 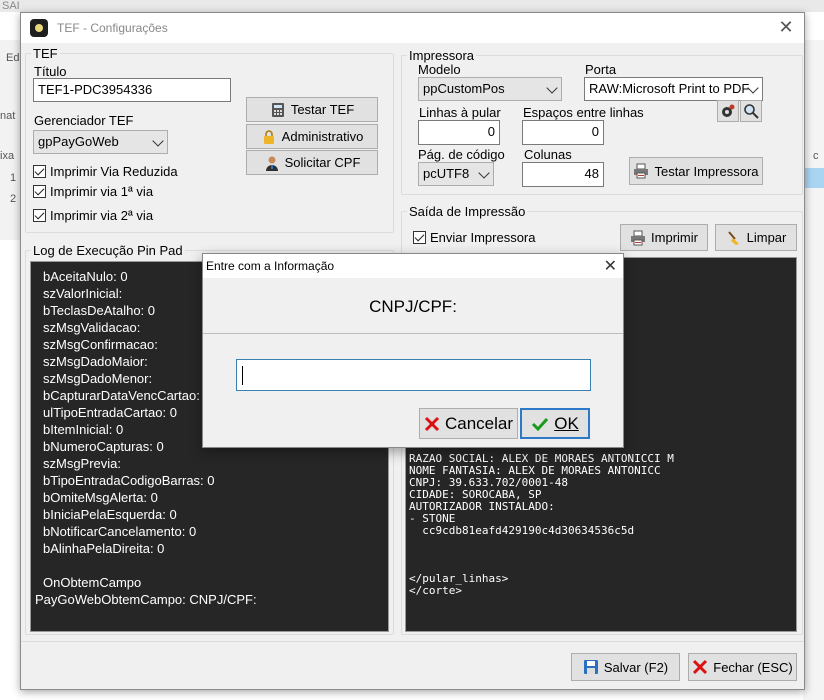 I want to click on ok-button: OK, so click(x=555, y=423).